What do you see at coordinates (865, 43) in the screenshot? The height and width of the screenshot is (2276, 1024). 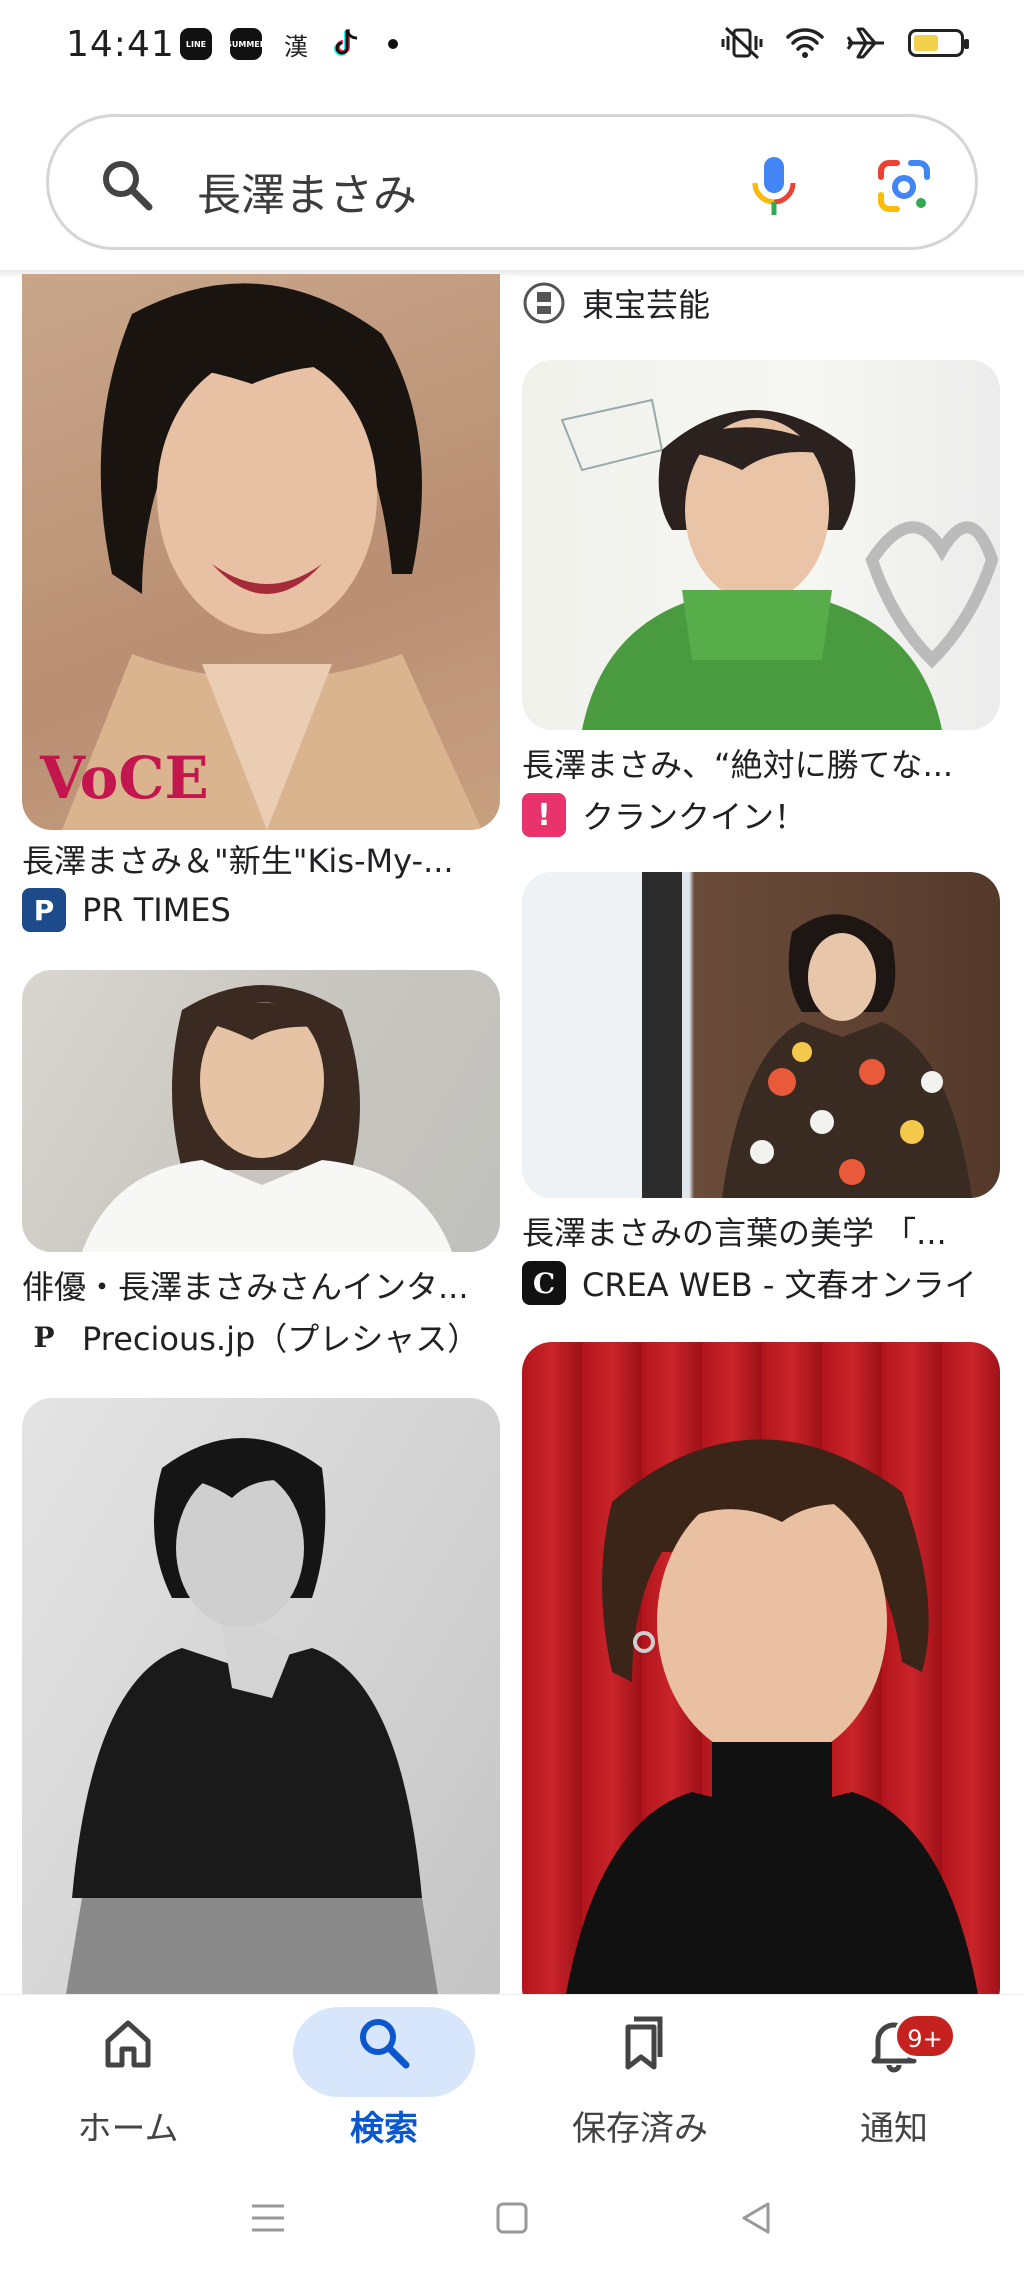 I see `airplane-icon` at bounding box center [865, 43].